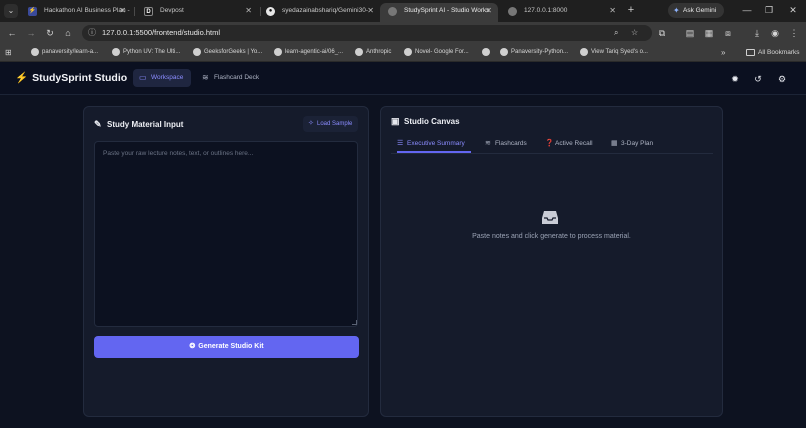 Image resolution: width=806 pixels, height=428 pixels. Describe the element at coordinates (782, 79) in the screenshot. I see `settings-gear-icon: ⚙` at that location.